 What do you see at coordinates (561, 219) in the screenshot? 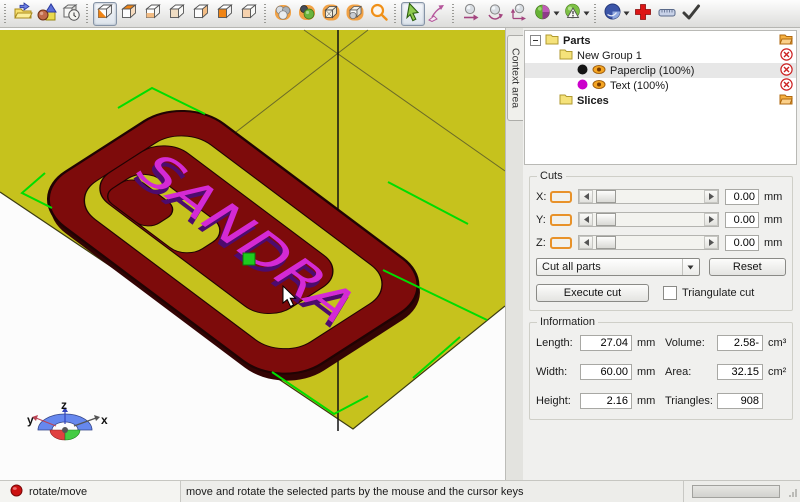
I see `cut-y-plane-button` at bounding box center [561, 219].